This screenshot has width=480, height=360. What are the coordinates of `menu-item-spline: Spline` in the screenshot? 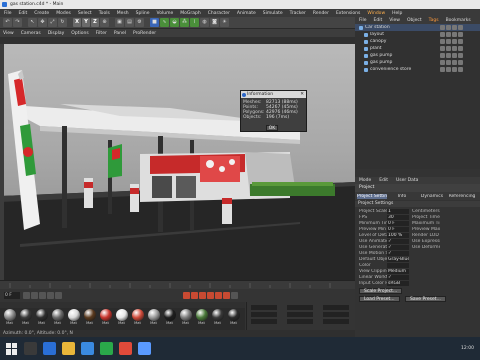 It's located at (143, 13).